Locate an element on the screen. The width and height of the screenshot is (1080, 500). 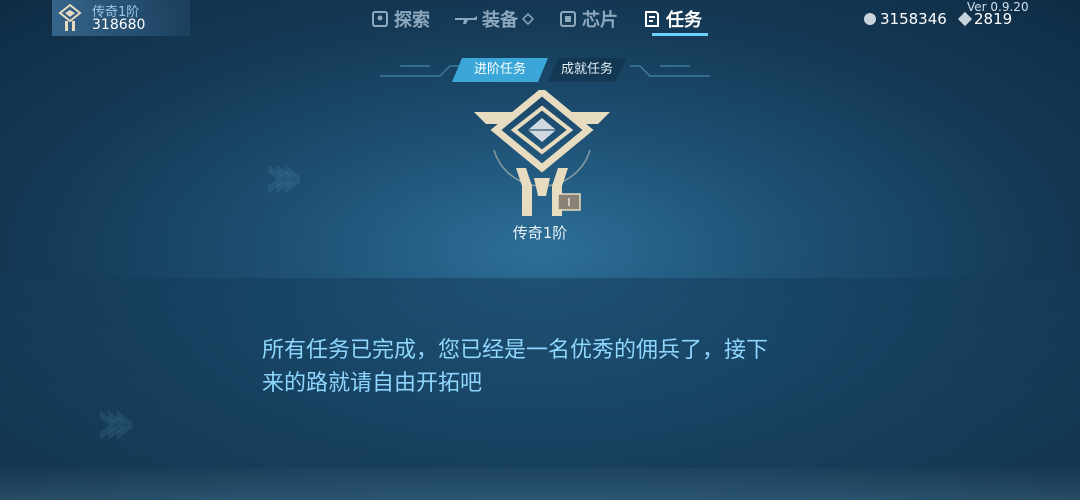
coin-balance: 3158346 is located at coordinates (905, 19).